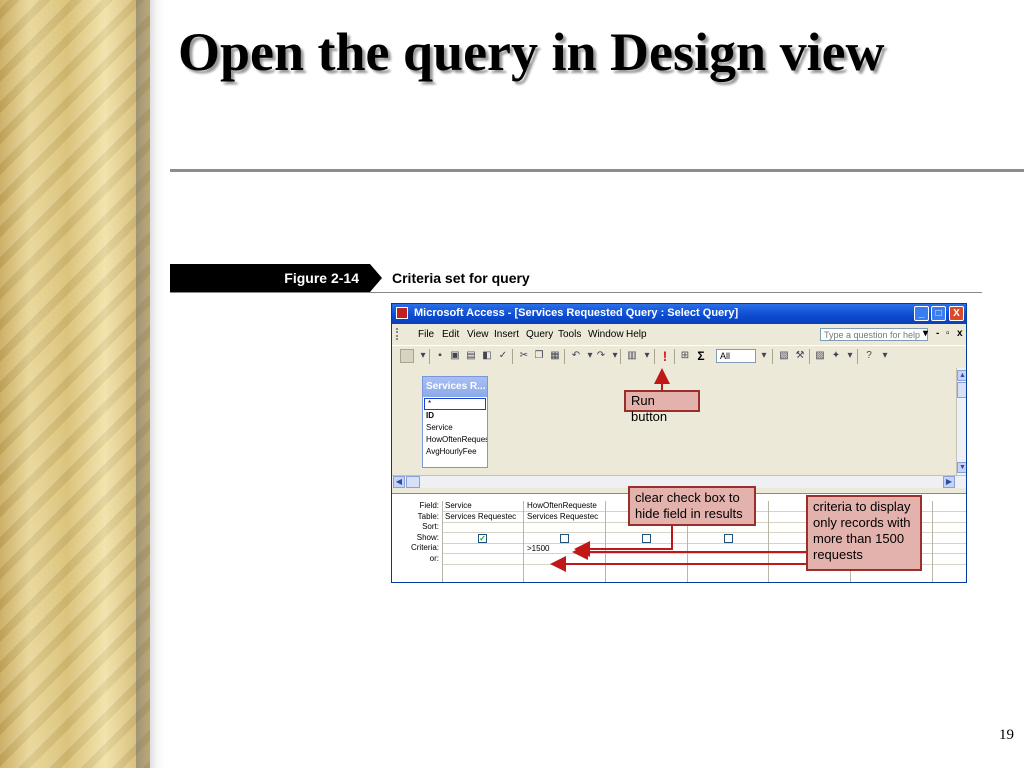 This screenshot has height=768, width=1024. What do you see at coordinates (938, 313) in the screenshot?
I see `maximize-button: □` at bounding box center [938, 313].